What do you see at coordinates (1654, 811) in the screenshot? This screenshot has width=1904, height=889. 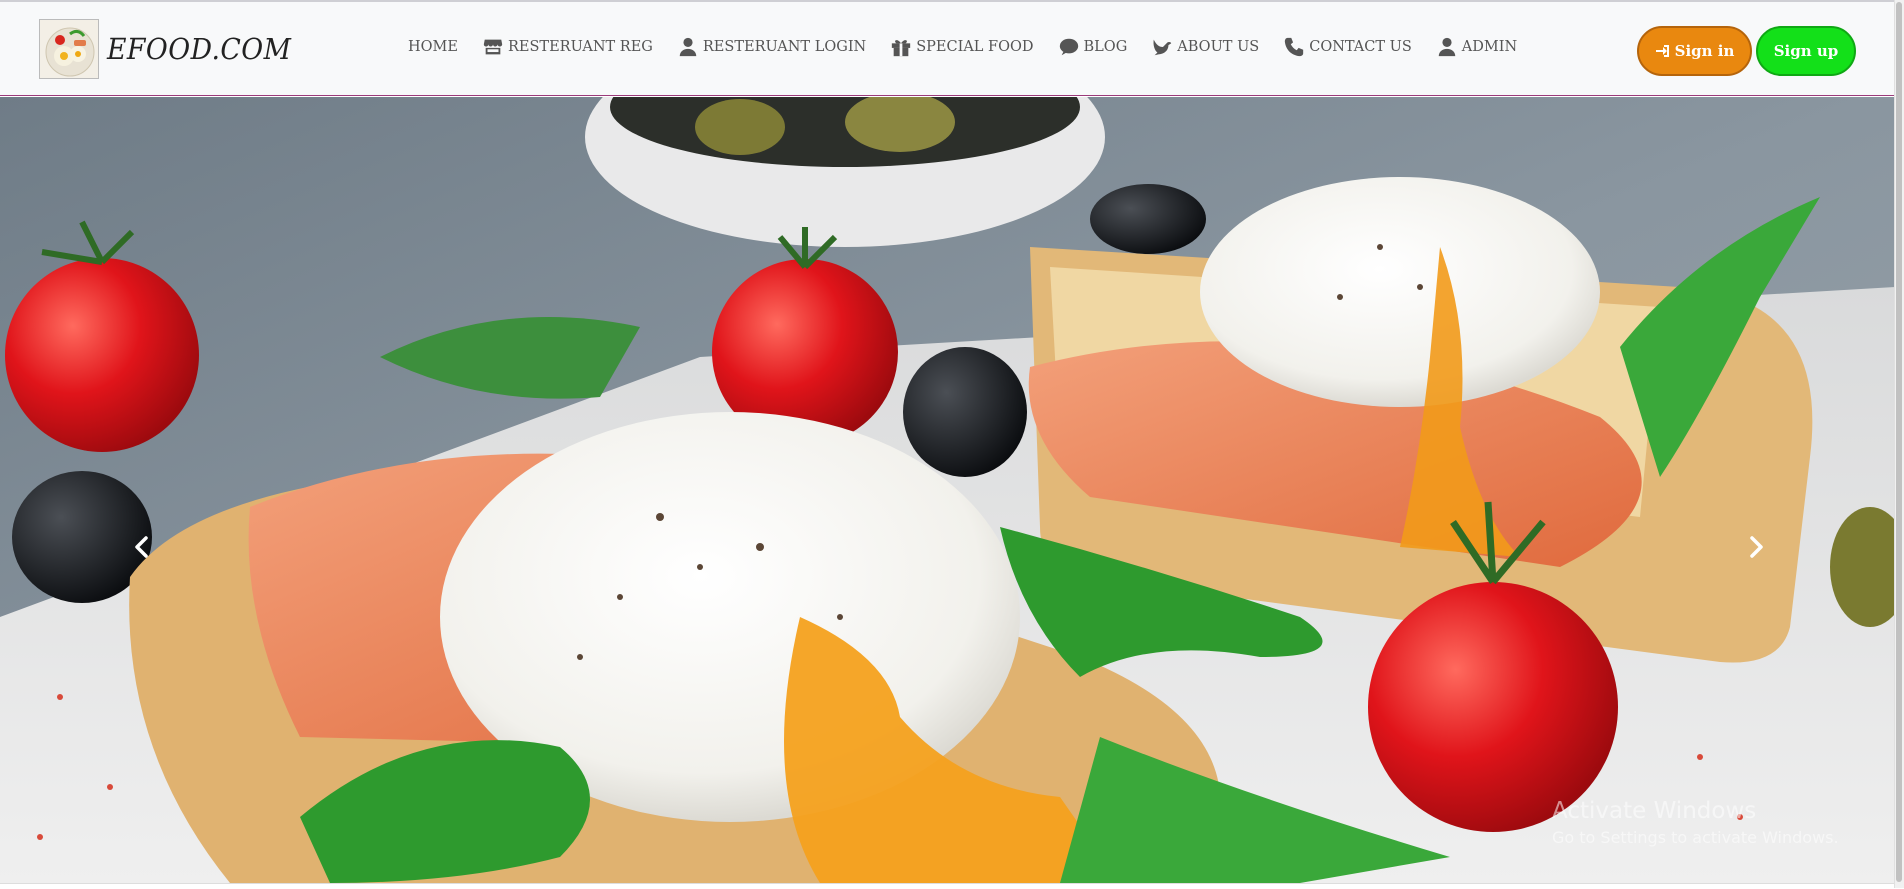 I see `watermark-title: Activate Windows` at bounding box center [1654, 811].